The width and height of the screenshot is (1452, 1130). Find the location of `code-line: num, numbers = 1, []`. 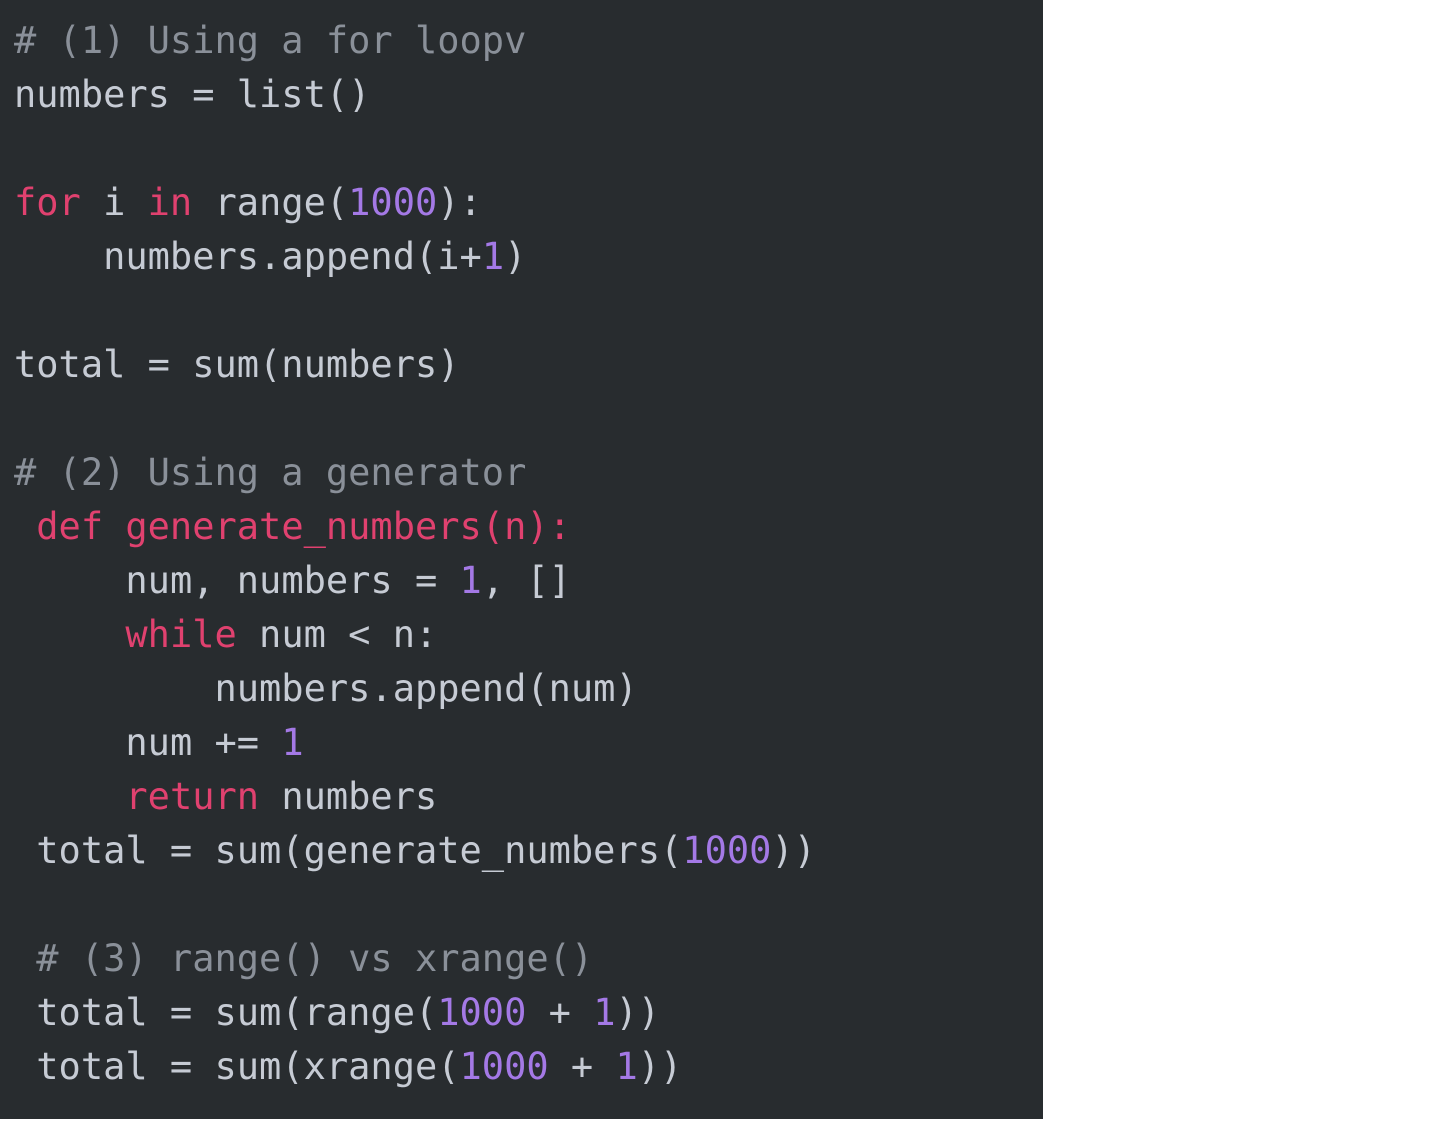

code-line: num, numbers = 1, [] is located at coordinates (521, 581).